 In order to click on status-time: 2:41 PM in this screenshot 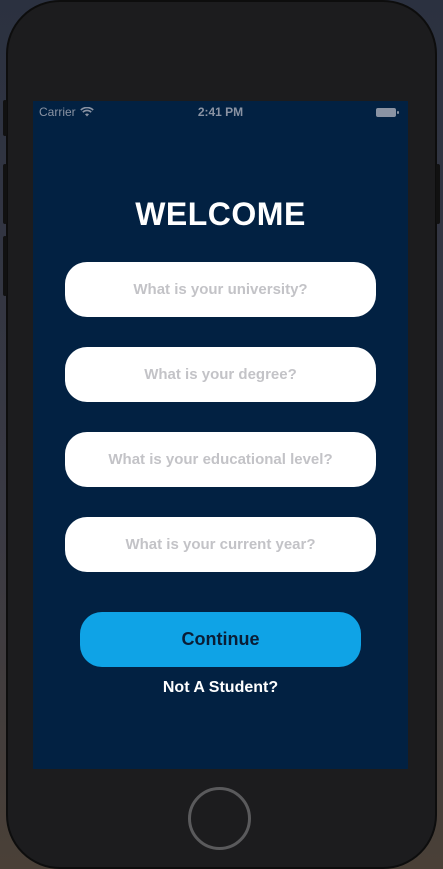, I will do `click(220, 112)`.